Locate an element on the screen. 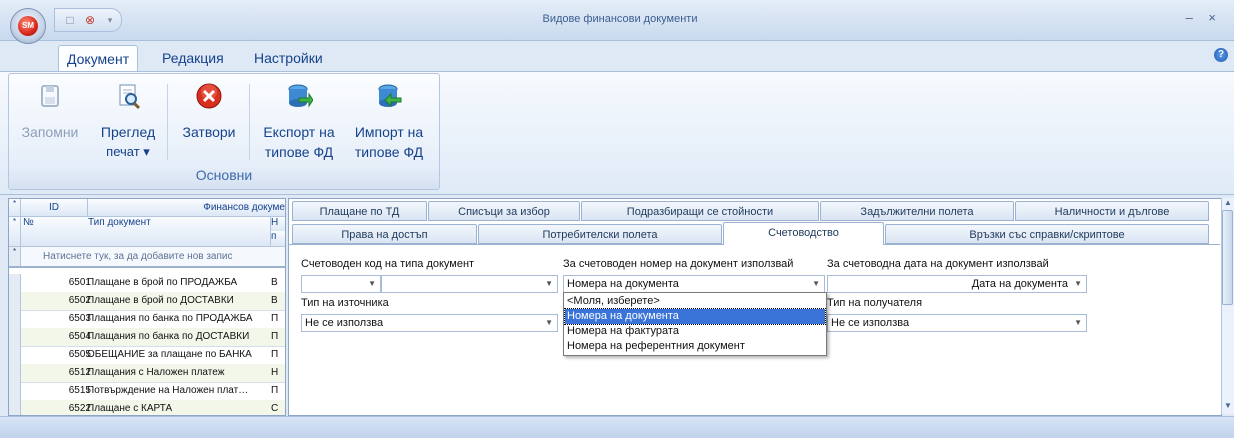 This screenshot has height=438, width=1234. scroll-up-icon: ▲ is located at coordinates (1228, 202).